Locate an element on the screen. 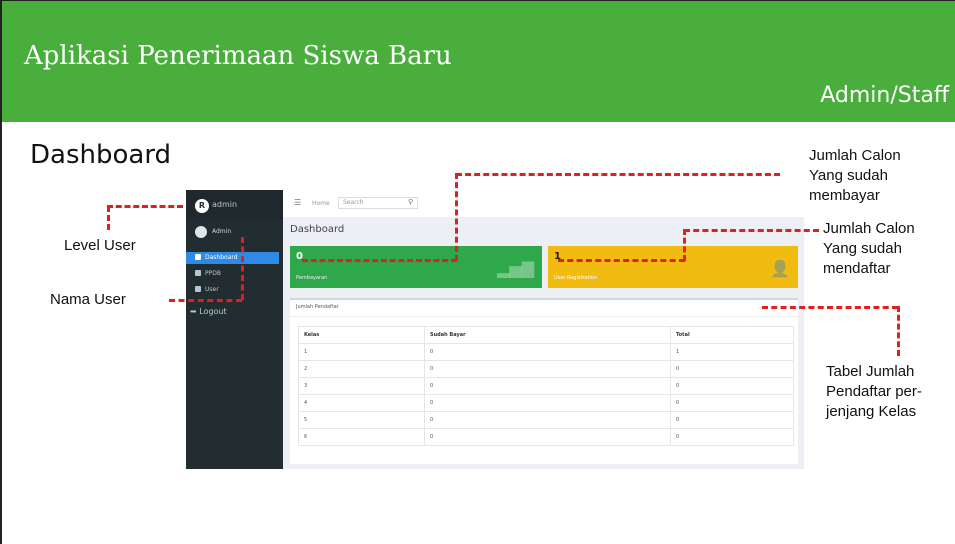 The height and width of the screenshot is (544, 955). brand-name: admin is located at coordinates (224, 204).